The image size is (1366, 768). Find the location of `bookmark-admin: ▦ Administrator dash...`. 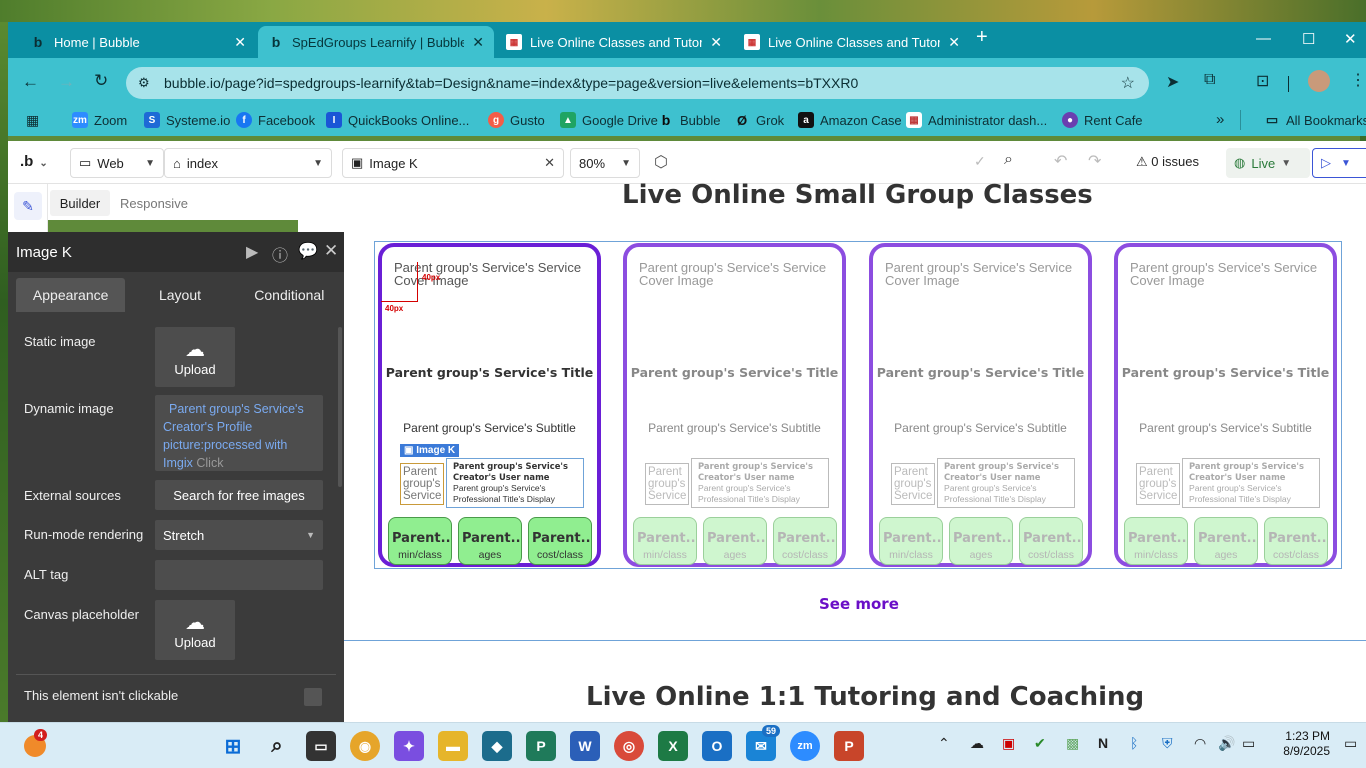

bookmark-admin: ▦ Administrator dash... is located at coordinates (976, 120).